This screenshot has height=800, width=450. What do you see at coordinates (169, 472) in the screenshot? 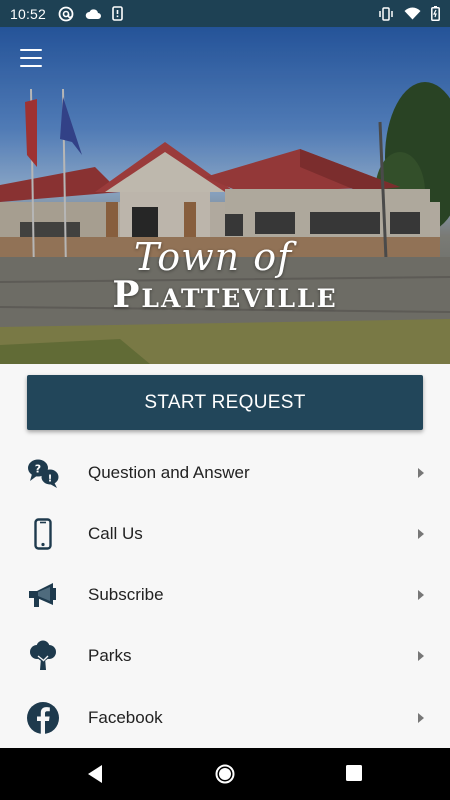
I see `menu-item-label: Question and Answer` at bounding box center [169, 472].